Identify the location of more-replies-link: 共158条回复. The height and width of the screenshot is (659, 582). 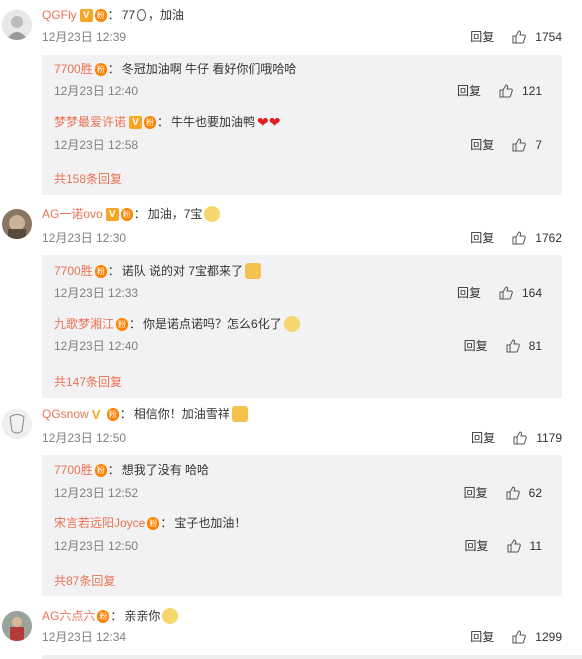
(88, 178).